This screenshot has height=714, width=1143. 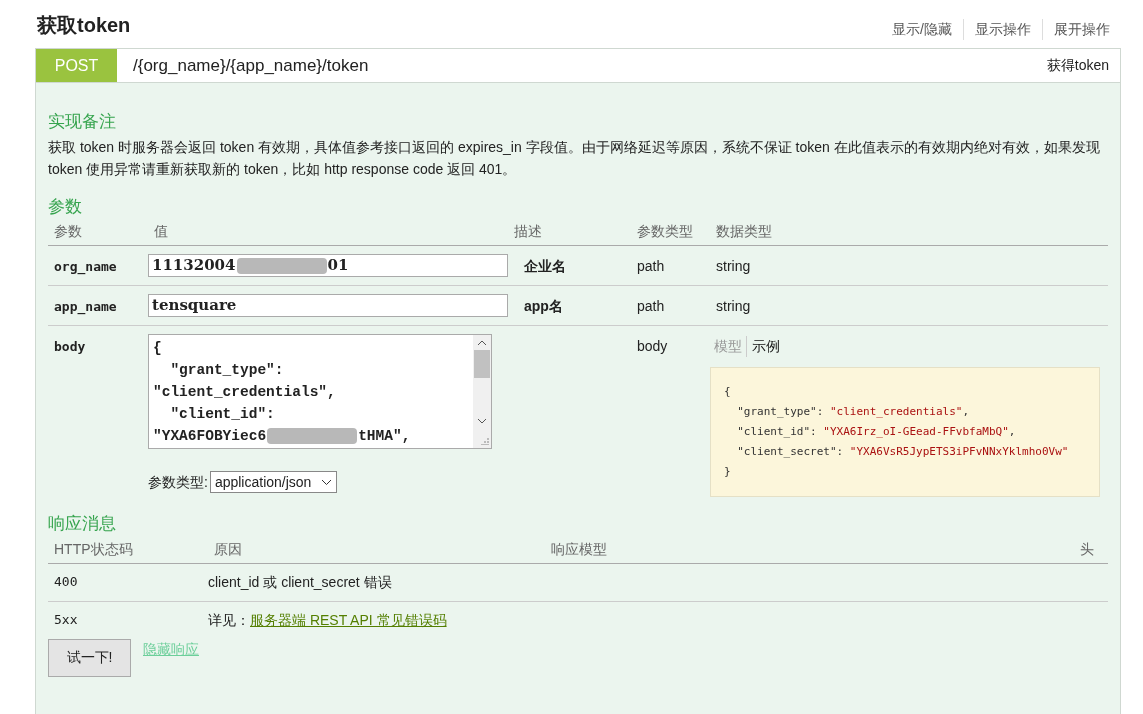 I want to click on input-field: tensquare, so click(x=328, y=305).